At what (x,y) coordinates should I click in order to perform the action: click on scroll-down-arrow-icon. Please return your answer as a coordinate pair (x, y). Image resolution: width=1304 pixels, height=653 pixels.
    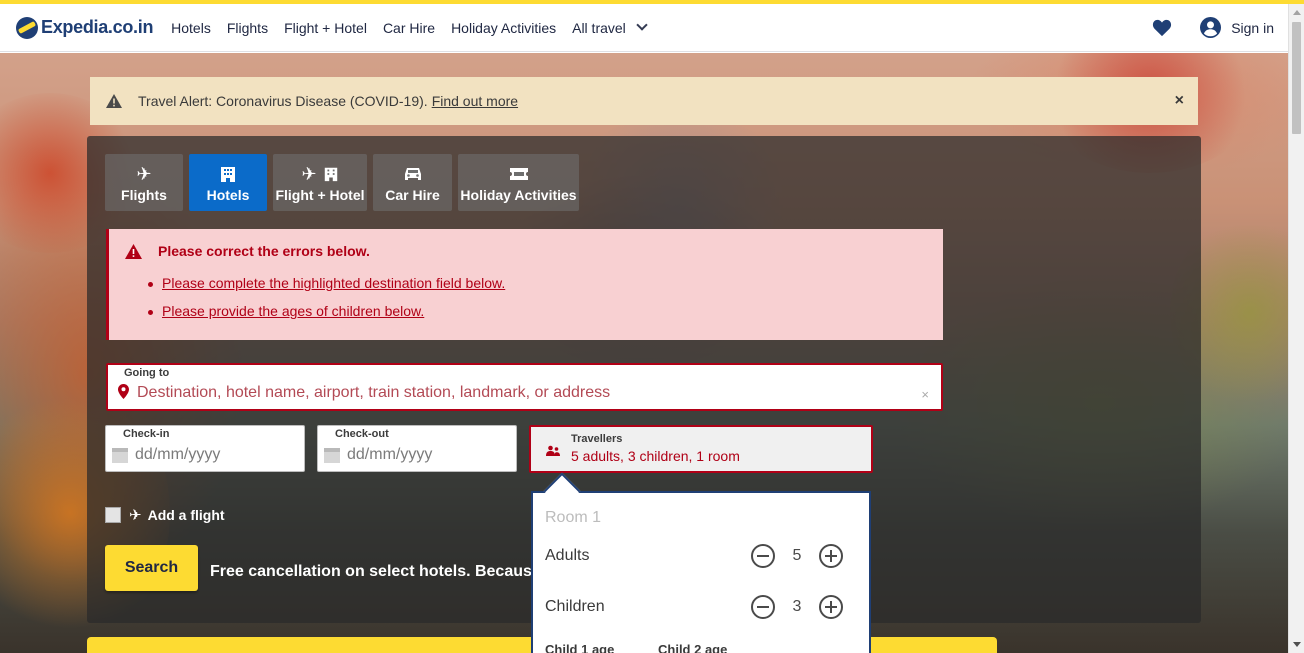
    Looking at the image, I should click on (1297, 644).